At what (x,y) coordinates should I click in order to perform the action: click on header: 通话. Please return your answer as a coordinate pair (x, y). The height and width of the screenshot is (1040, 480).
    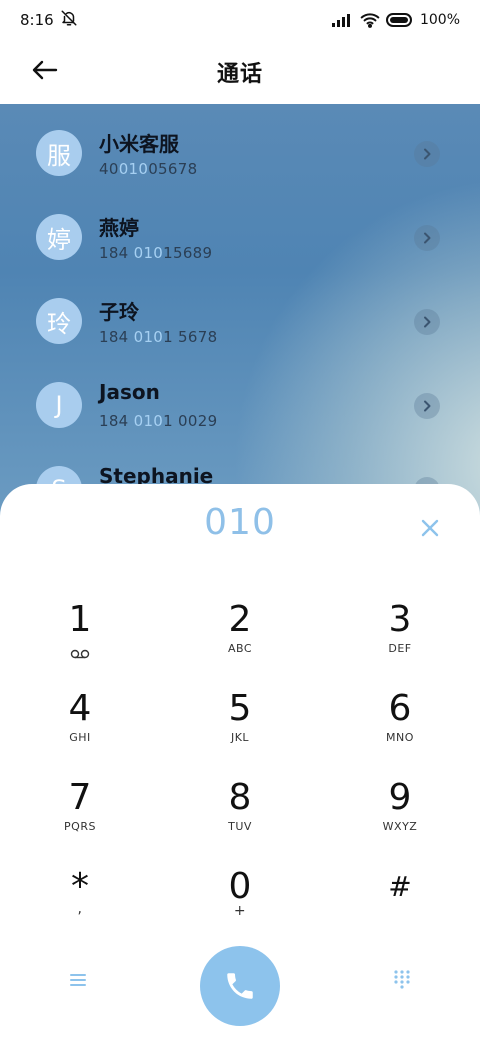
    Looking at the image, I should click on (240, 72).